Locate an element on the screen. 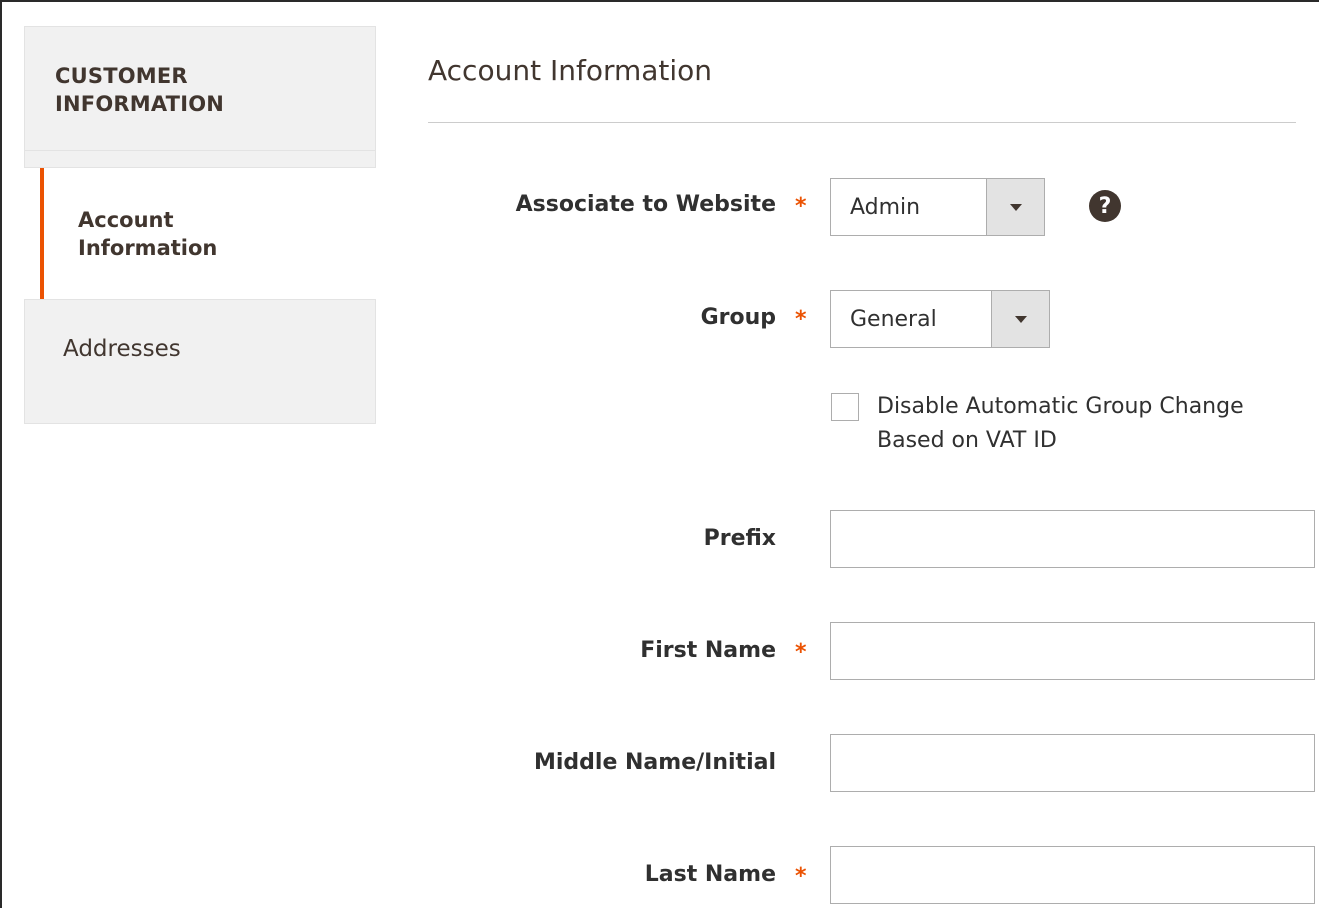  disable-group-change-checkbox is located at coordinates (845, 407).